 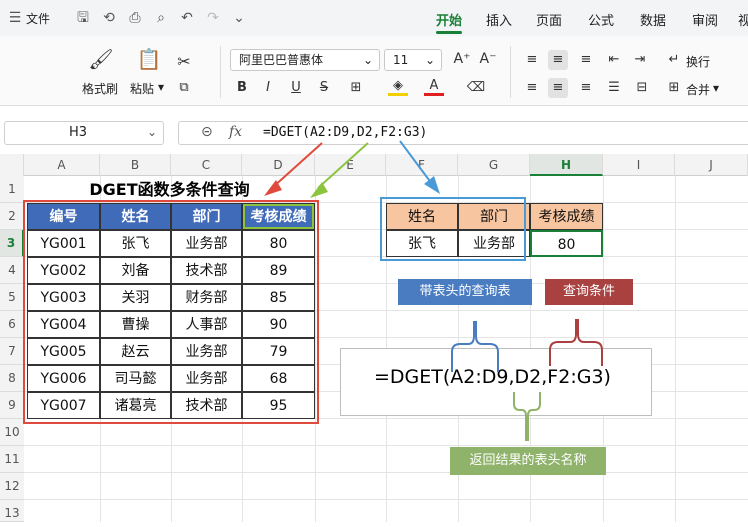 I want to click on red-arrow, so click(x=293, y=169).